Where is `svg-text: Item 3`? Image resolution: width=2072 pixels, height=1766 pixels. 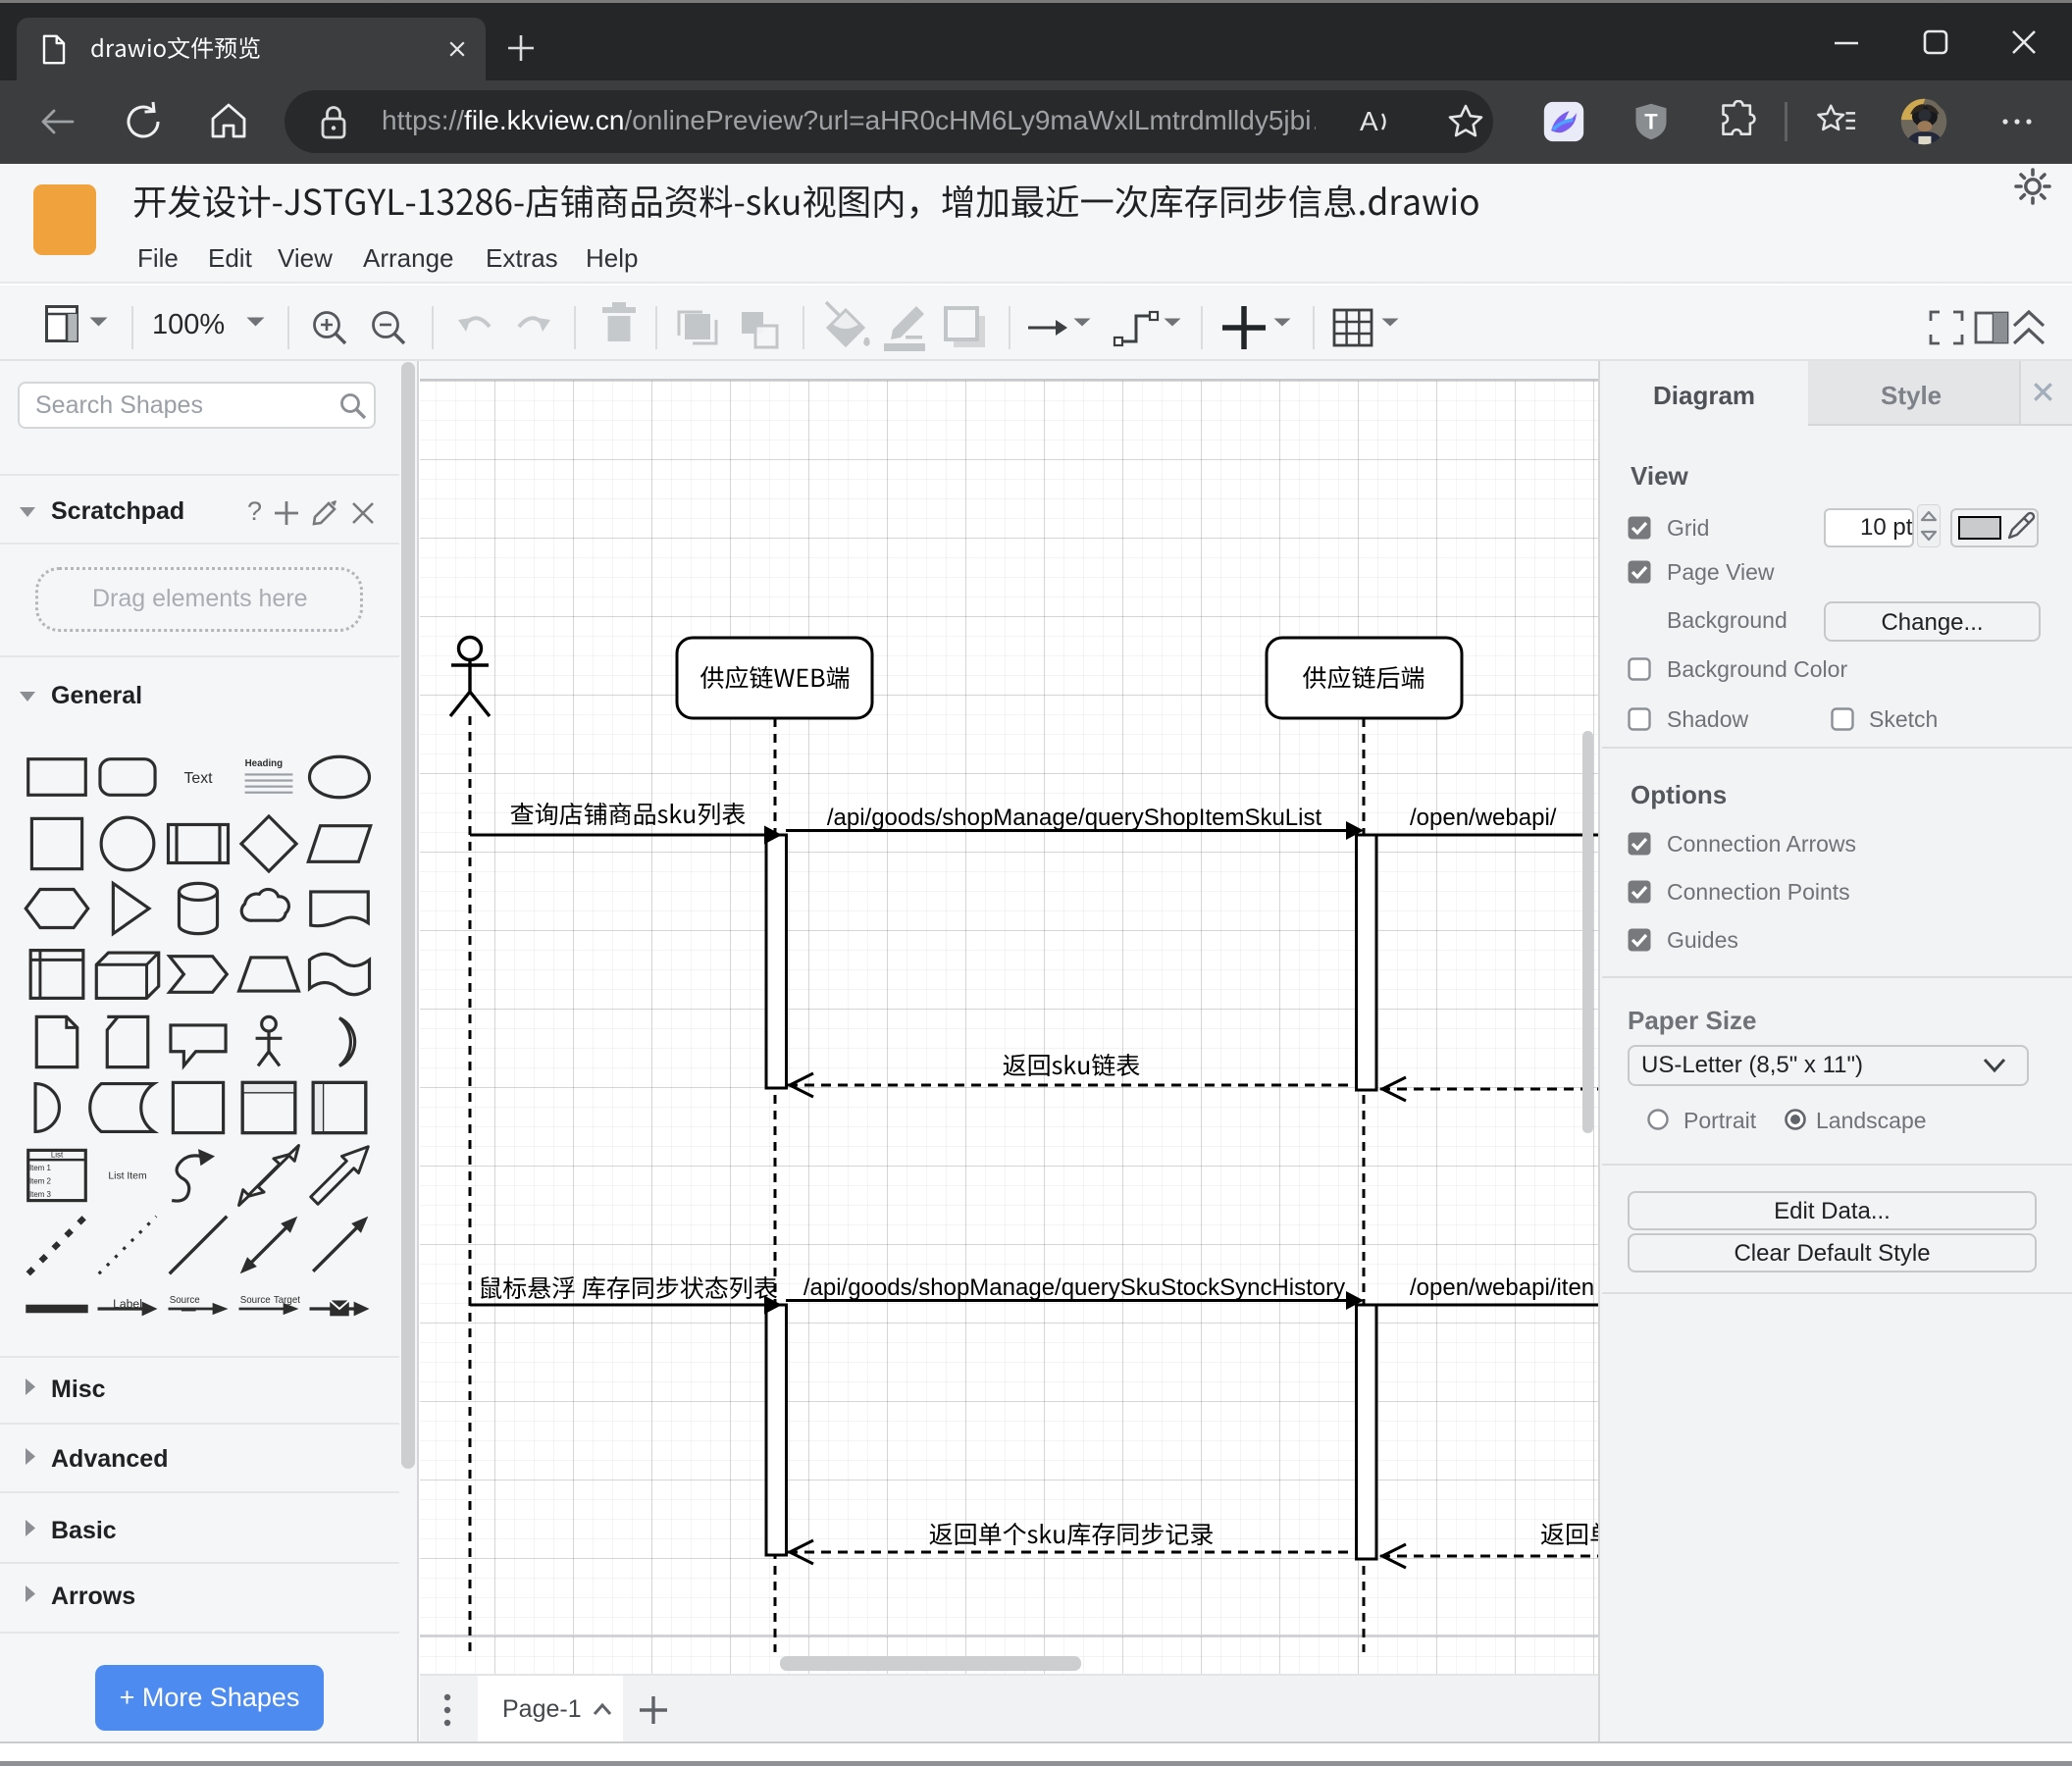 svg-text: Item 3 is located at coordinates (40, 1194).